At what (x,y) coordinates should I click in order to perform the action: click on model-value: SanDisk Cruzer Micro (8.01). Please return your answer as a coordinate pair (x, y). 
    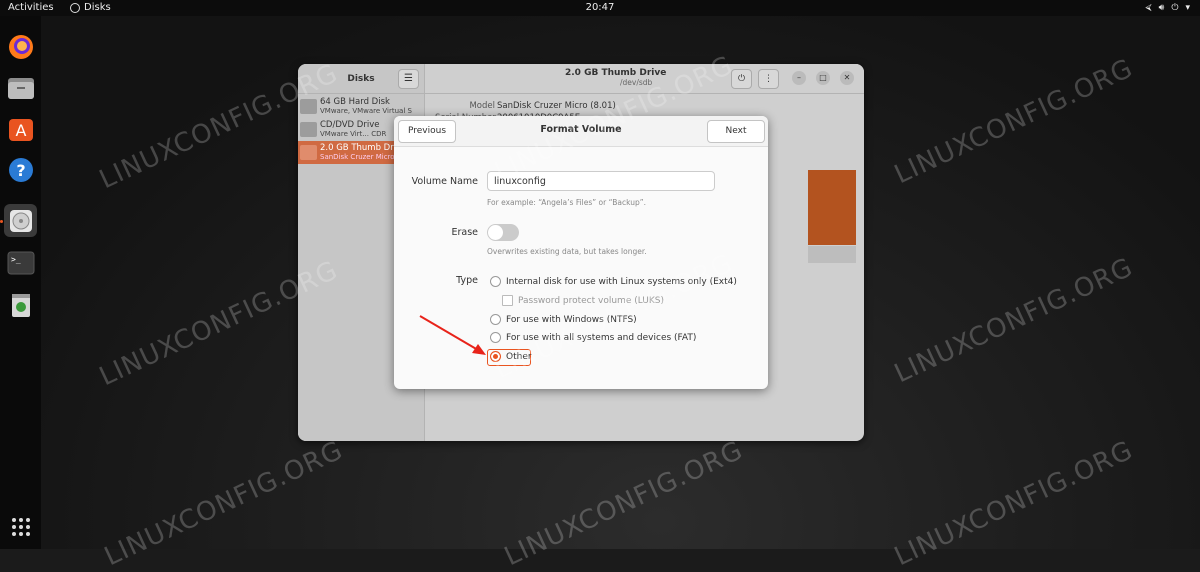
    Looking at the image, I should click on (556, 106).